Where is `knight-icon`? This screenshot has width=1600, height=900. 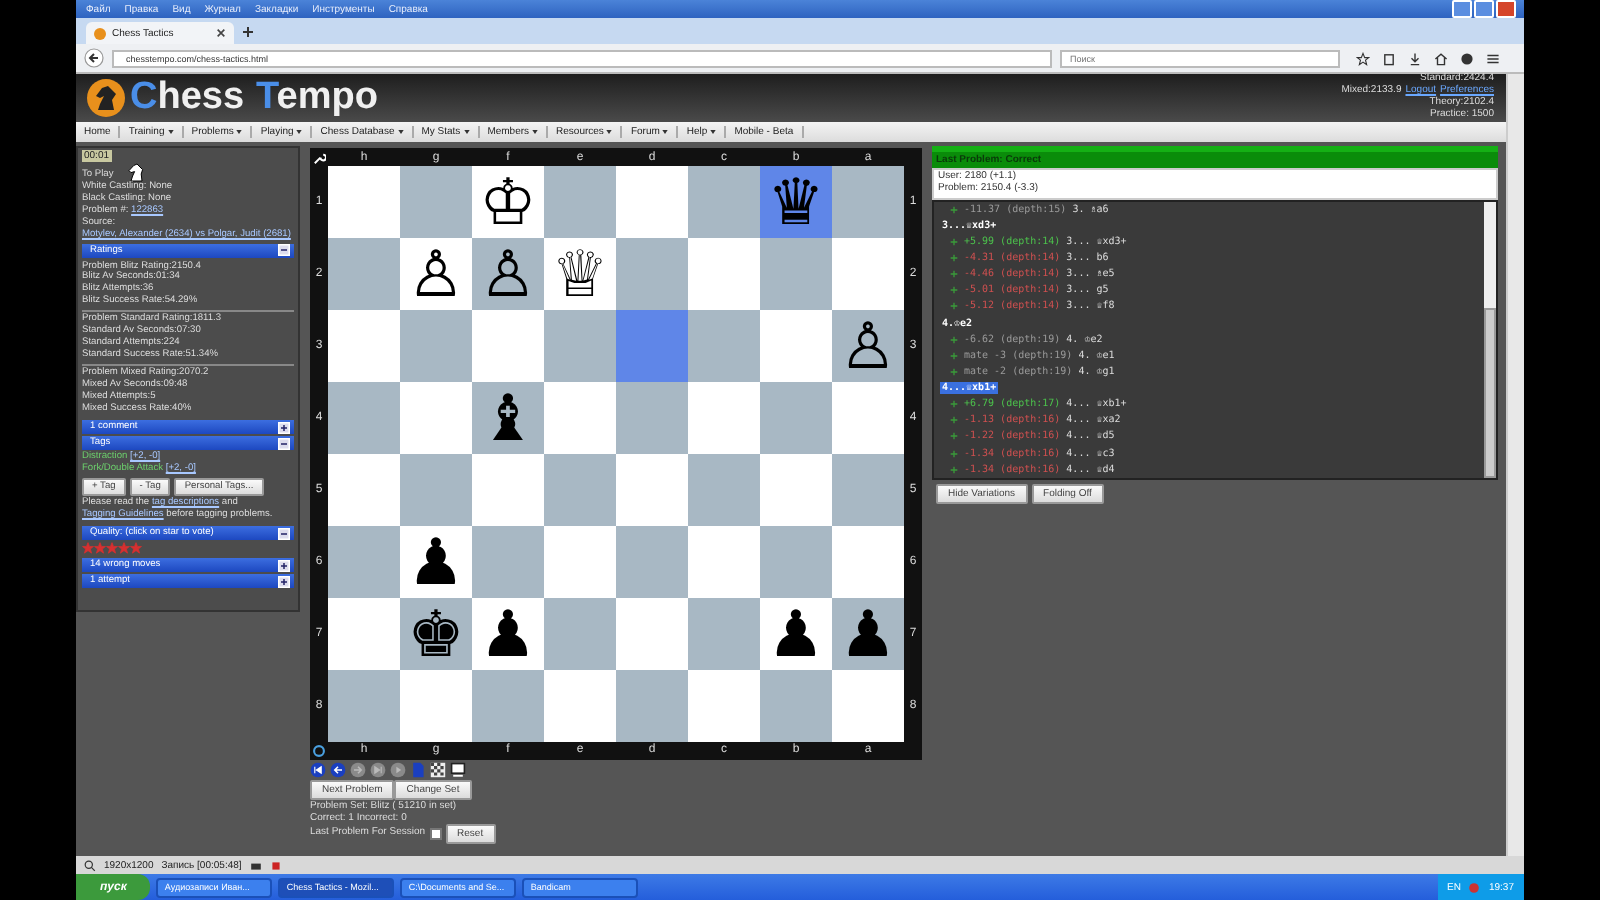
knight-icon is located at coordinates (135, 172).